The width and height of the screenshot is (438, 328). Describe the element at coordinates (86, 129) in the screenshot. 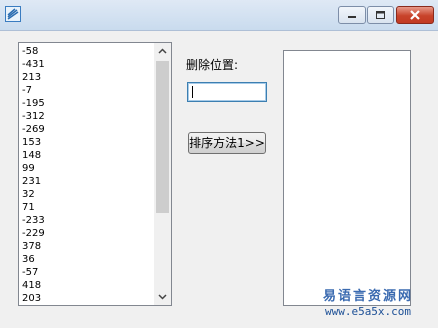

I see `list-item: -269` at that location.